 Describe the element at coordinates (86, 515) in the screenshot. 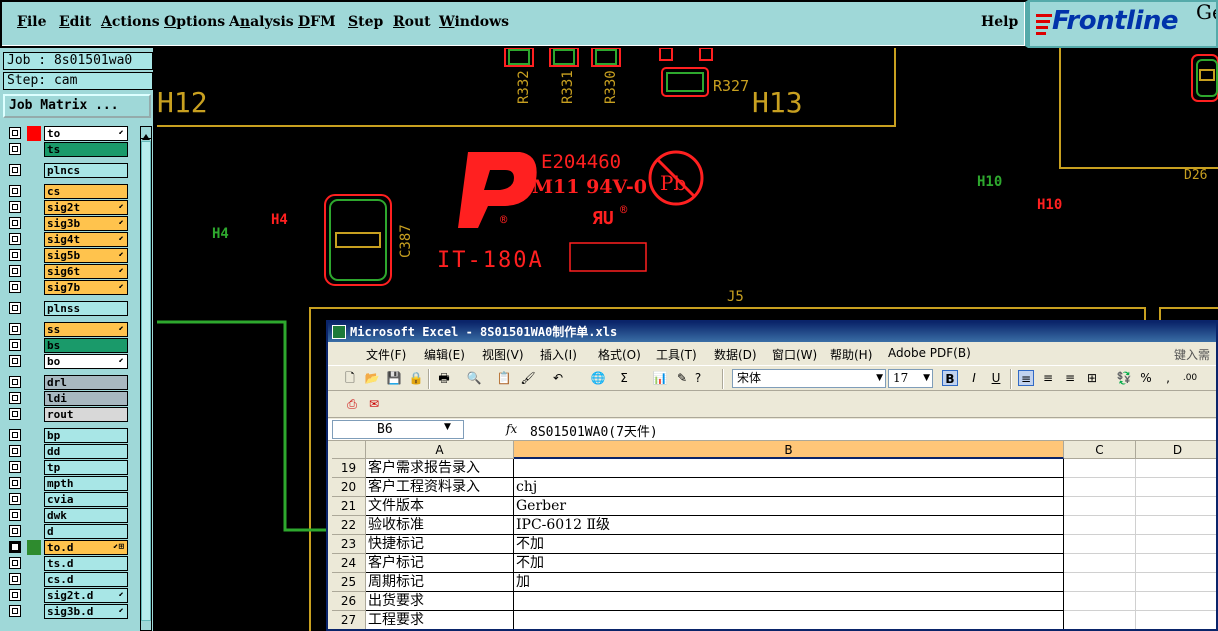

I see `layer-name: dwk` at that location.